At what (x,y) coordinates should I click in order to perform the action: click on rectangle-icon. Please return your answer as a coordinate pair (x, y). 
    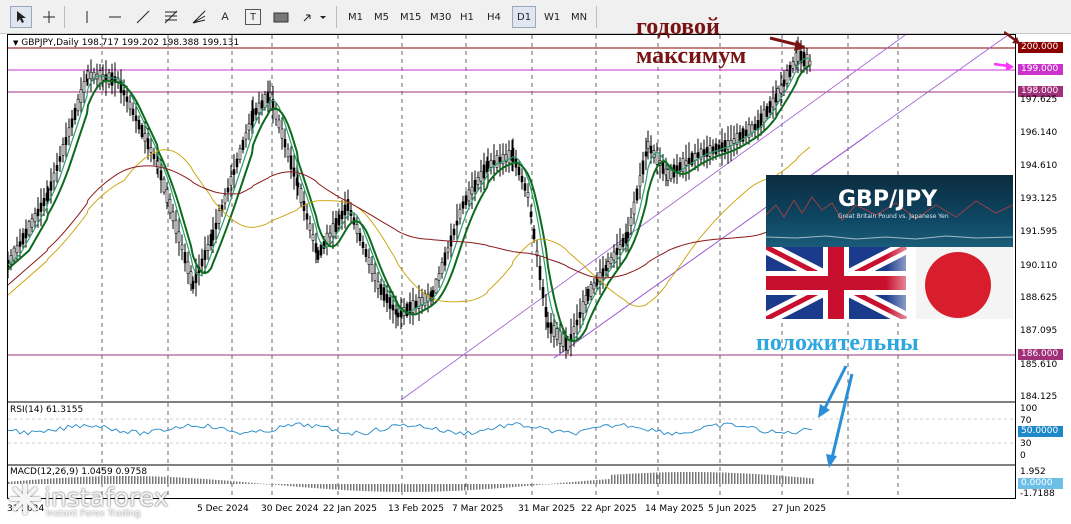
    Looking at the image, I should click on (281, 17).